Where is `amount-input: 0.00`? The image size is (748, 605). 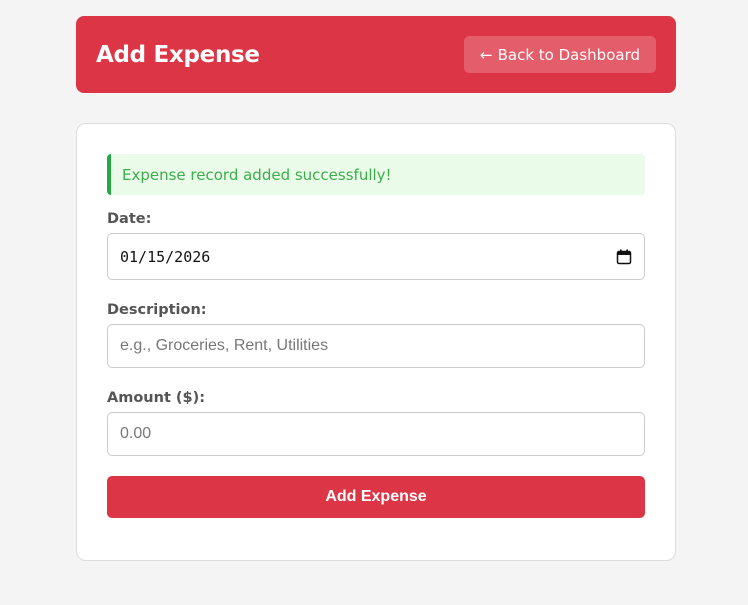
amount-input: 0.00 is located at coordinates (376, 434).